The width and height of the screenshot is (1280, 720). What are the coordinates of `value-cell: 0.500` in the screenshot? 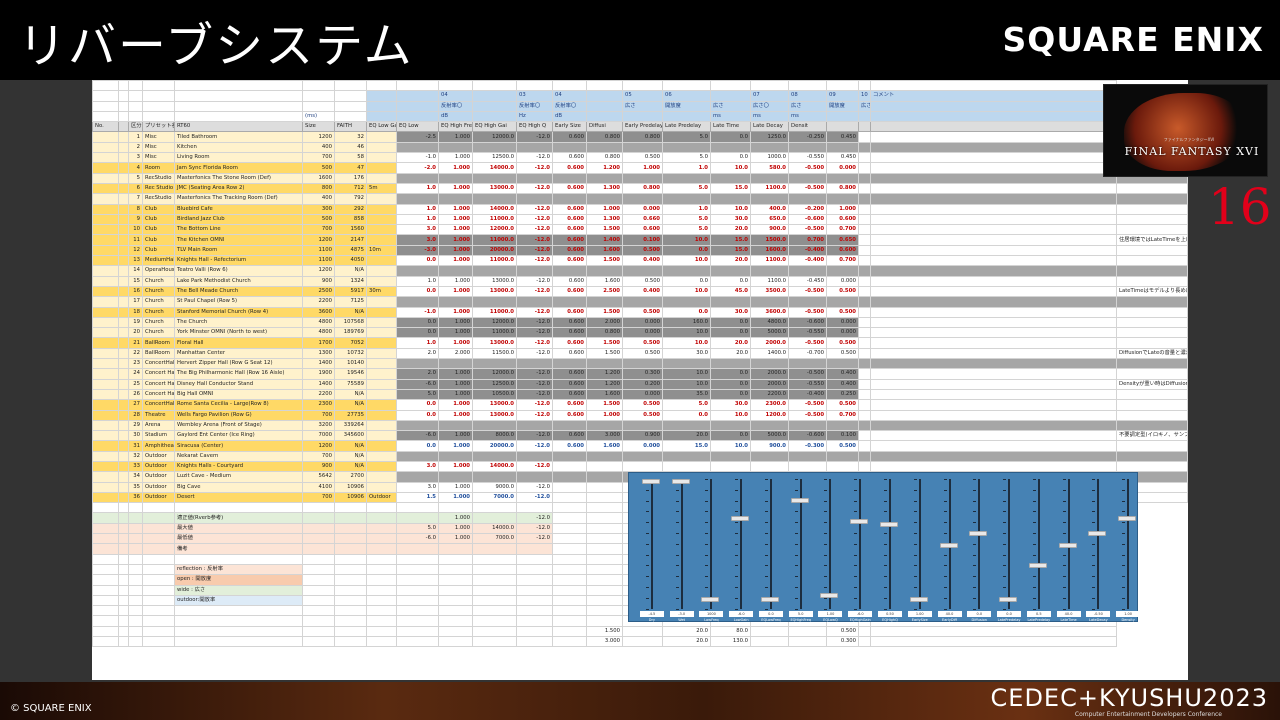 It's located at (642, 250).